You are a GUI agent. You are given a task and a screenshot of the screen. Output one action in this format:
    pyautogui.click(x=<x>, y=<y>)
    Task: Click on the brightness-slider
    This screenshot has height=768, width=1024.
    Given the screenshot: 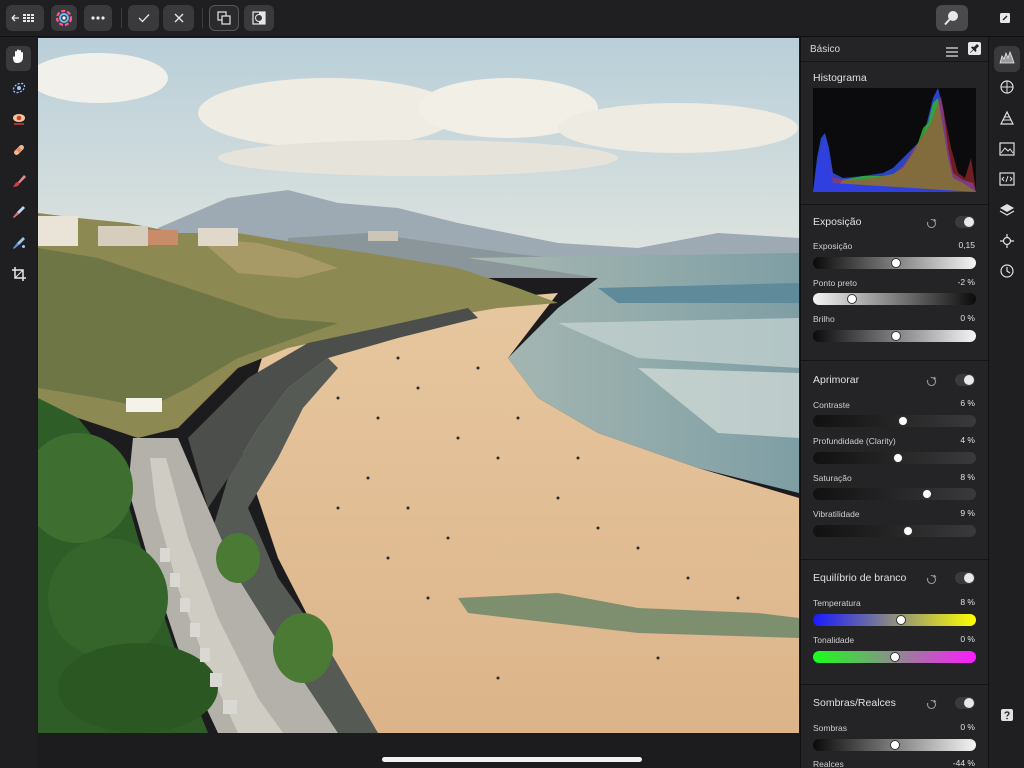 What is the action you would take?
    pyautogui.click(x=894, y=336)
    